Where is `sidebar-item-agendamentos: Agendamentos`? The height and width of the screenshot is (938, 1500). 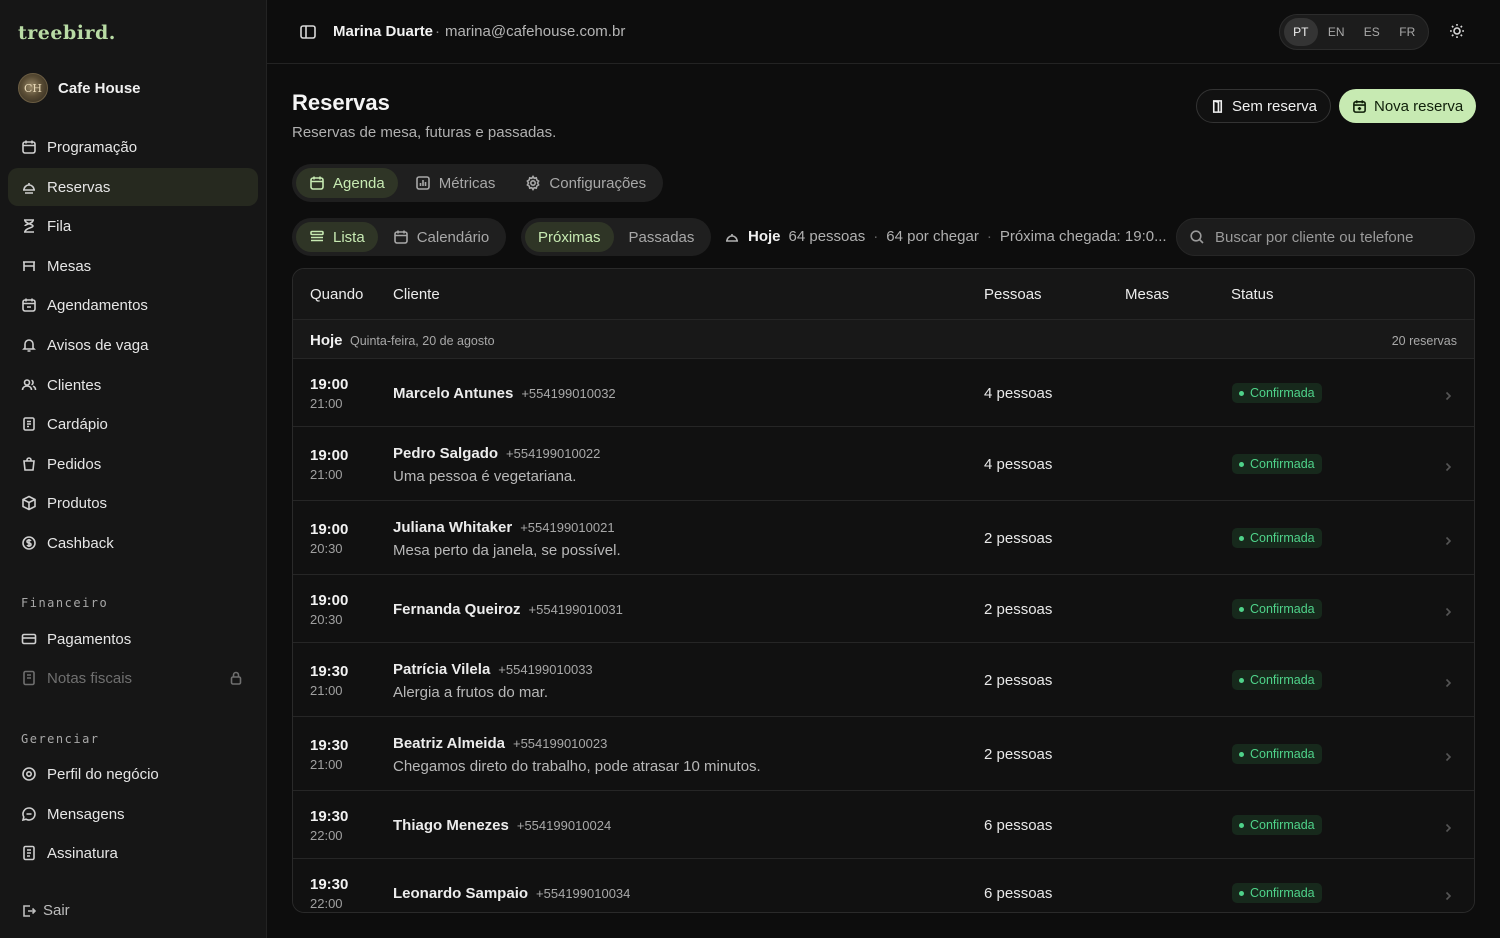
sidebar-item-agendamentos: Agendamentos is located at coordinates (133, 305).